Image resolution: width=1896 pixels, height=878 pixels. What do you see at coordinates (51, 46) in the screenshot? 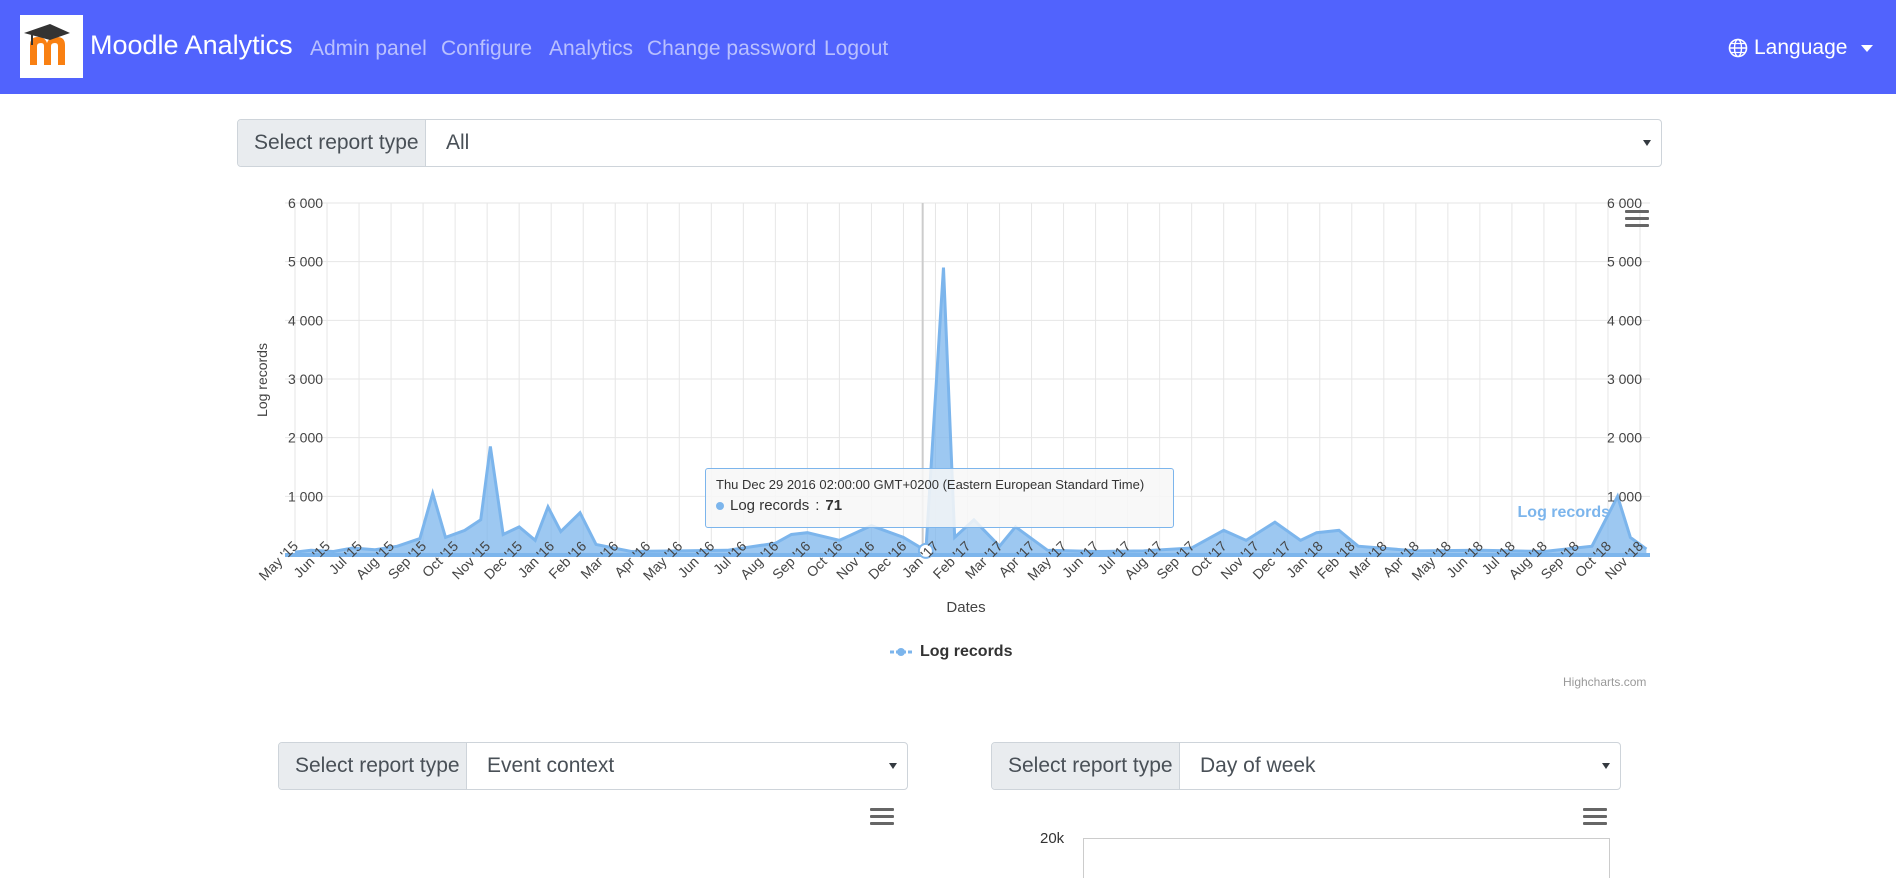
I see `moodle-logo-icon` at bounding box center [51, 46].